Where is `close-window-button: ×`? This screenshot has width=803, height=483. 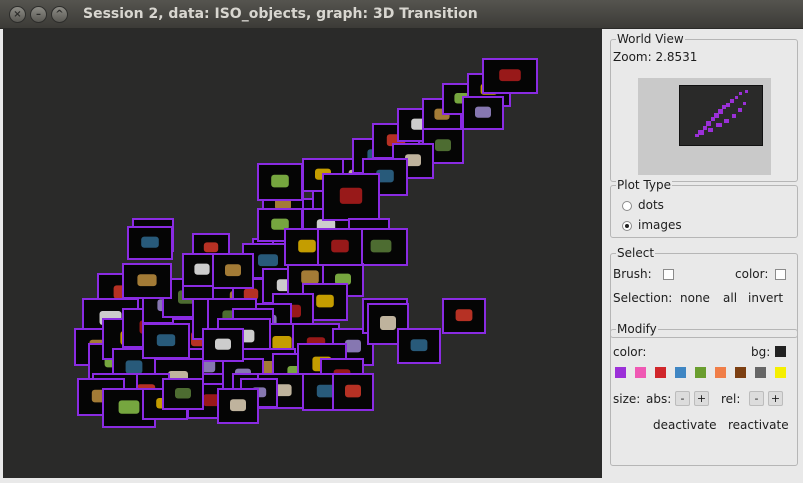
close-window-button: × is located at coordinates (17, 14).